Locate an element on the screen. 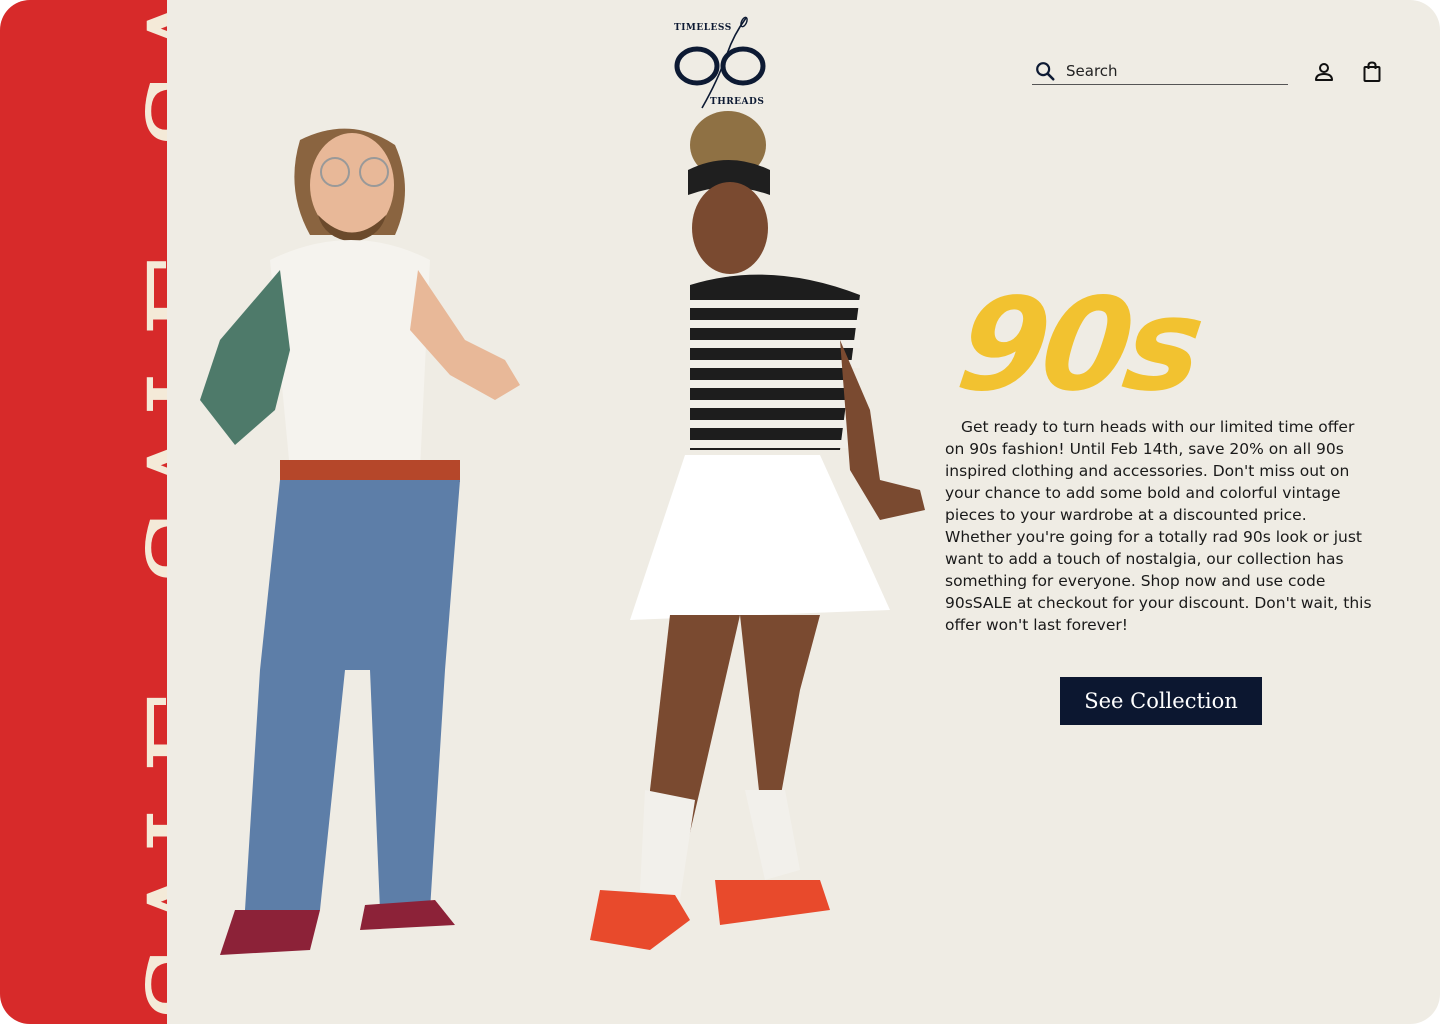  shopping-bag-icon is located at coordinates (1372, 72).